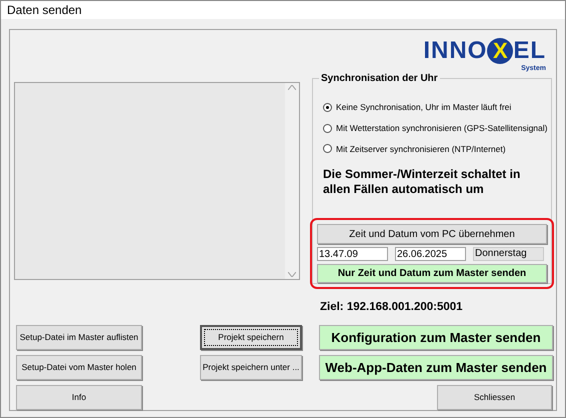  I want to click on radio-option: Keine Synchronisation, Uhr im Master läuft frei, so click(434, 107).